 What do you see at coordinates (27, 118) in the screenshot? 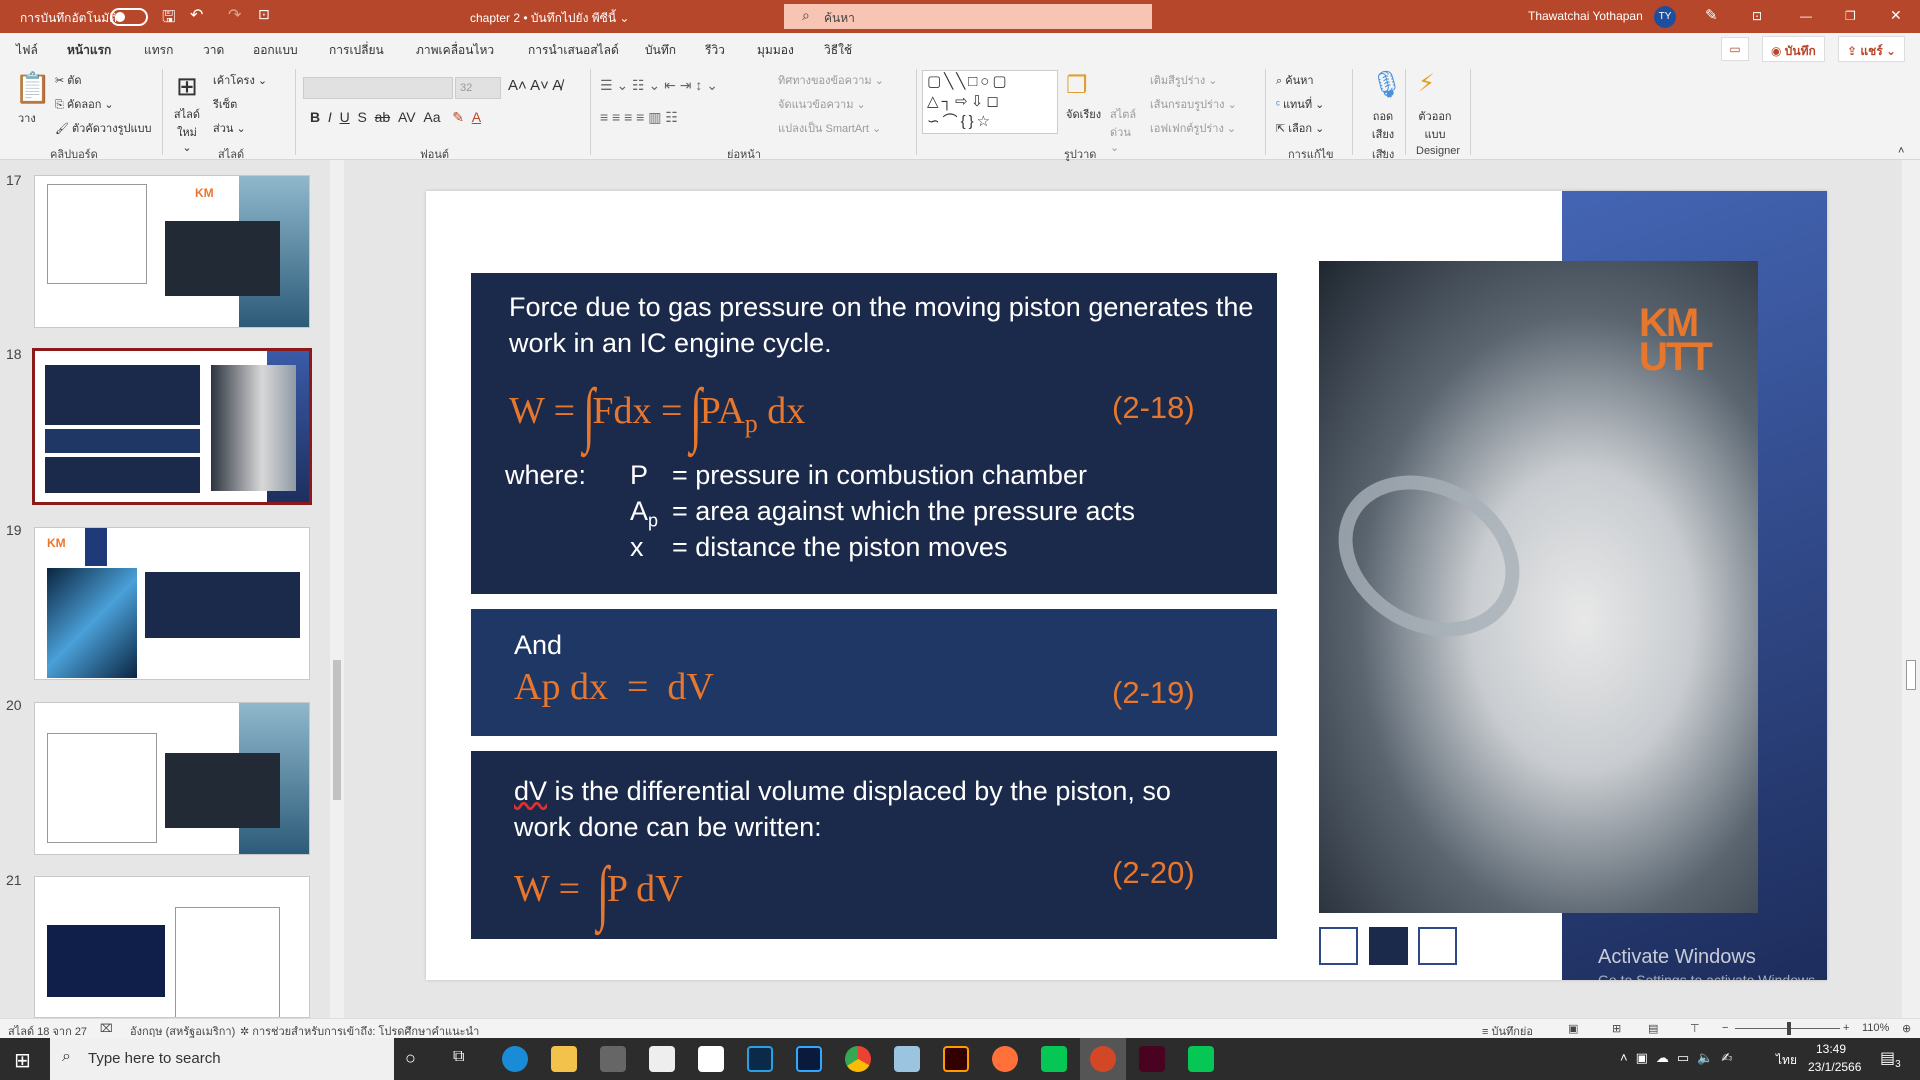
I see `paste-button: วาง` at bounding box center [27, 118].